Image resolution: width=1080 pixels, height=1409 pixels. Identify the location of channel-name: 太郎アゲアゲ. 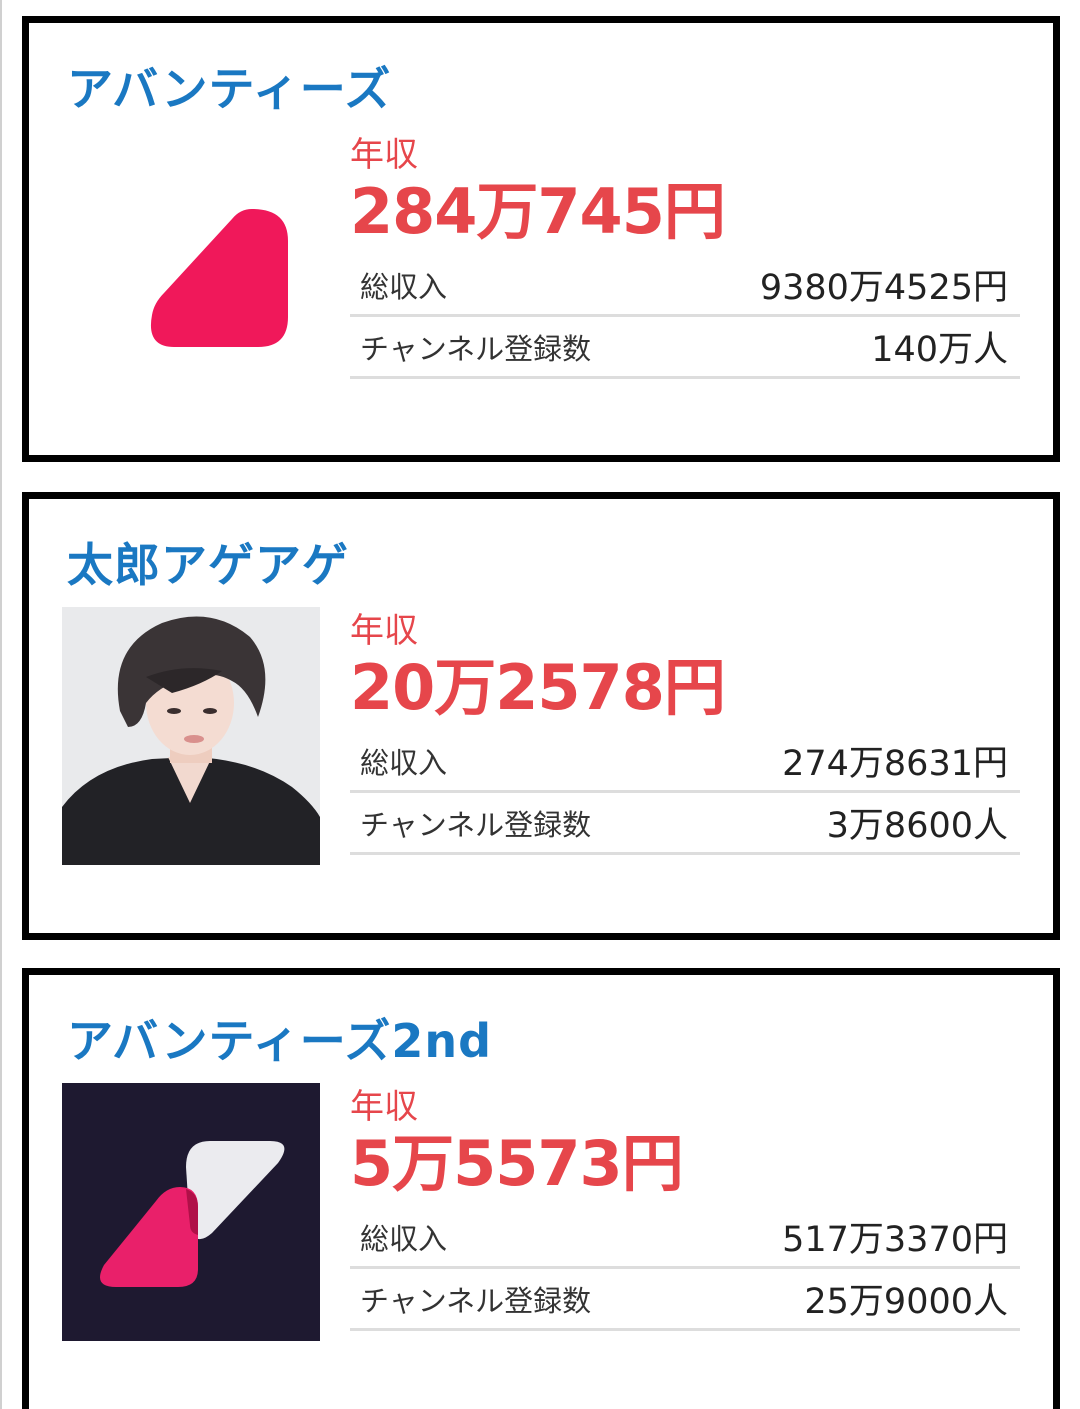
(208, 562).